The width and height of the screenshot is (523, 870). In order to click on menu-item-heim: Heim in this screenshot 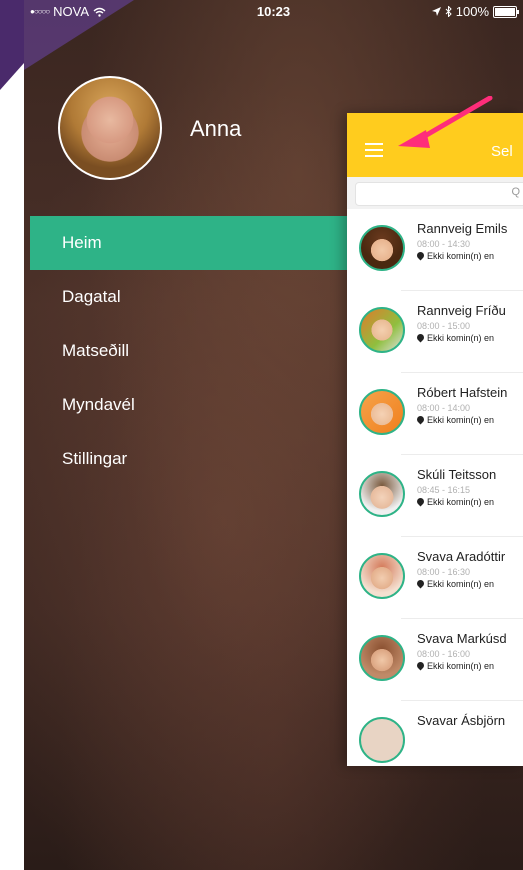, I will do `click(210, 243)`.